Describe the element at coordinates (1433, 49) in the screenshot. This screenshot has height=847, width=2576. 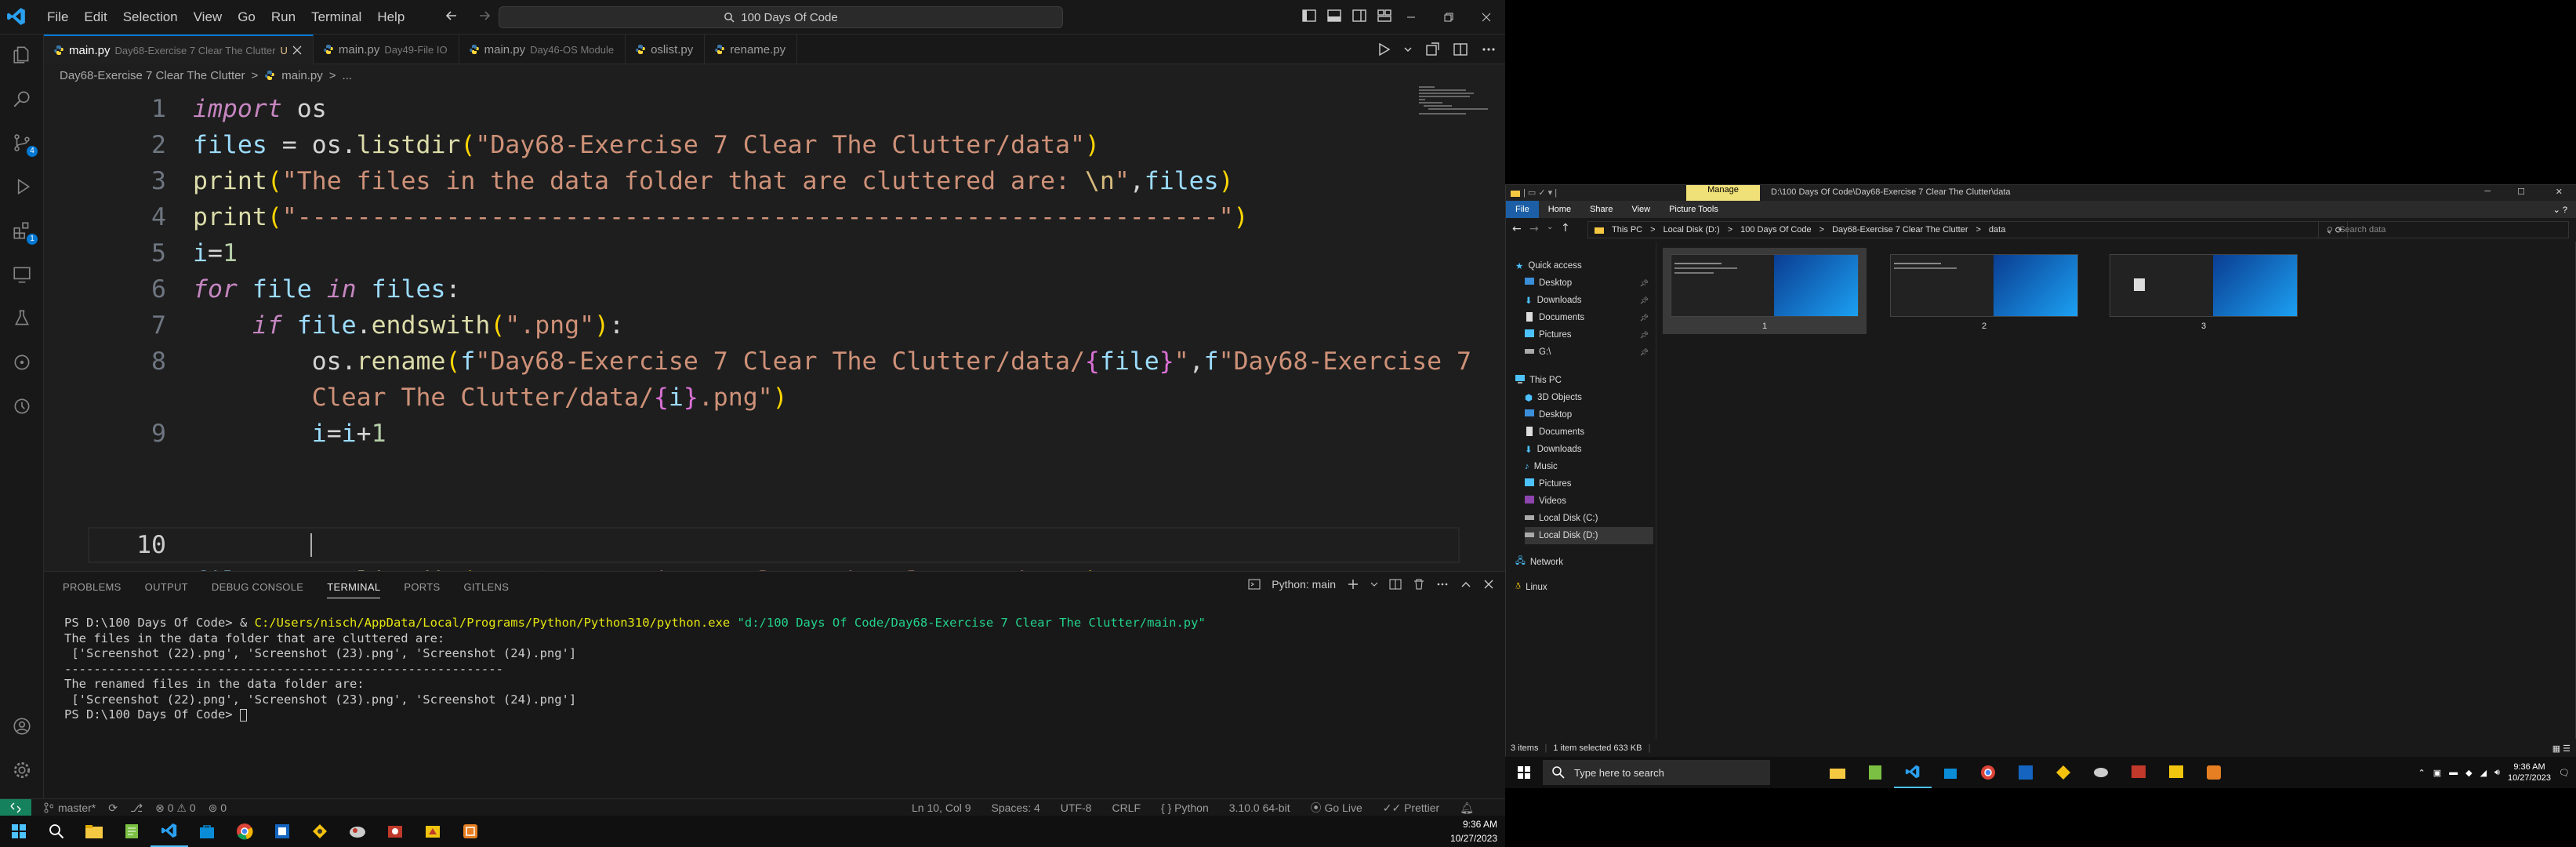
I see `open-changes-icon` at that location.